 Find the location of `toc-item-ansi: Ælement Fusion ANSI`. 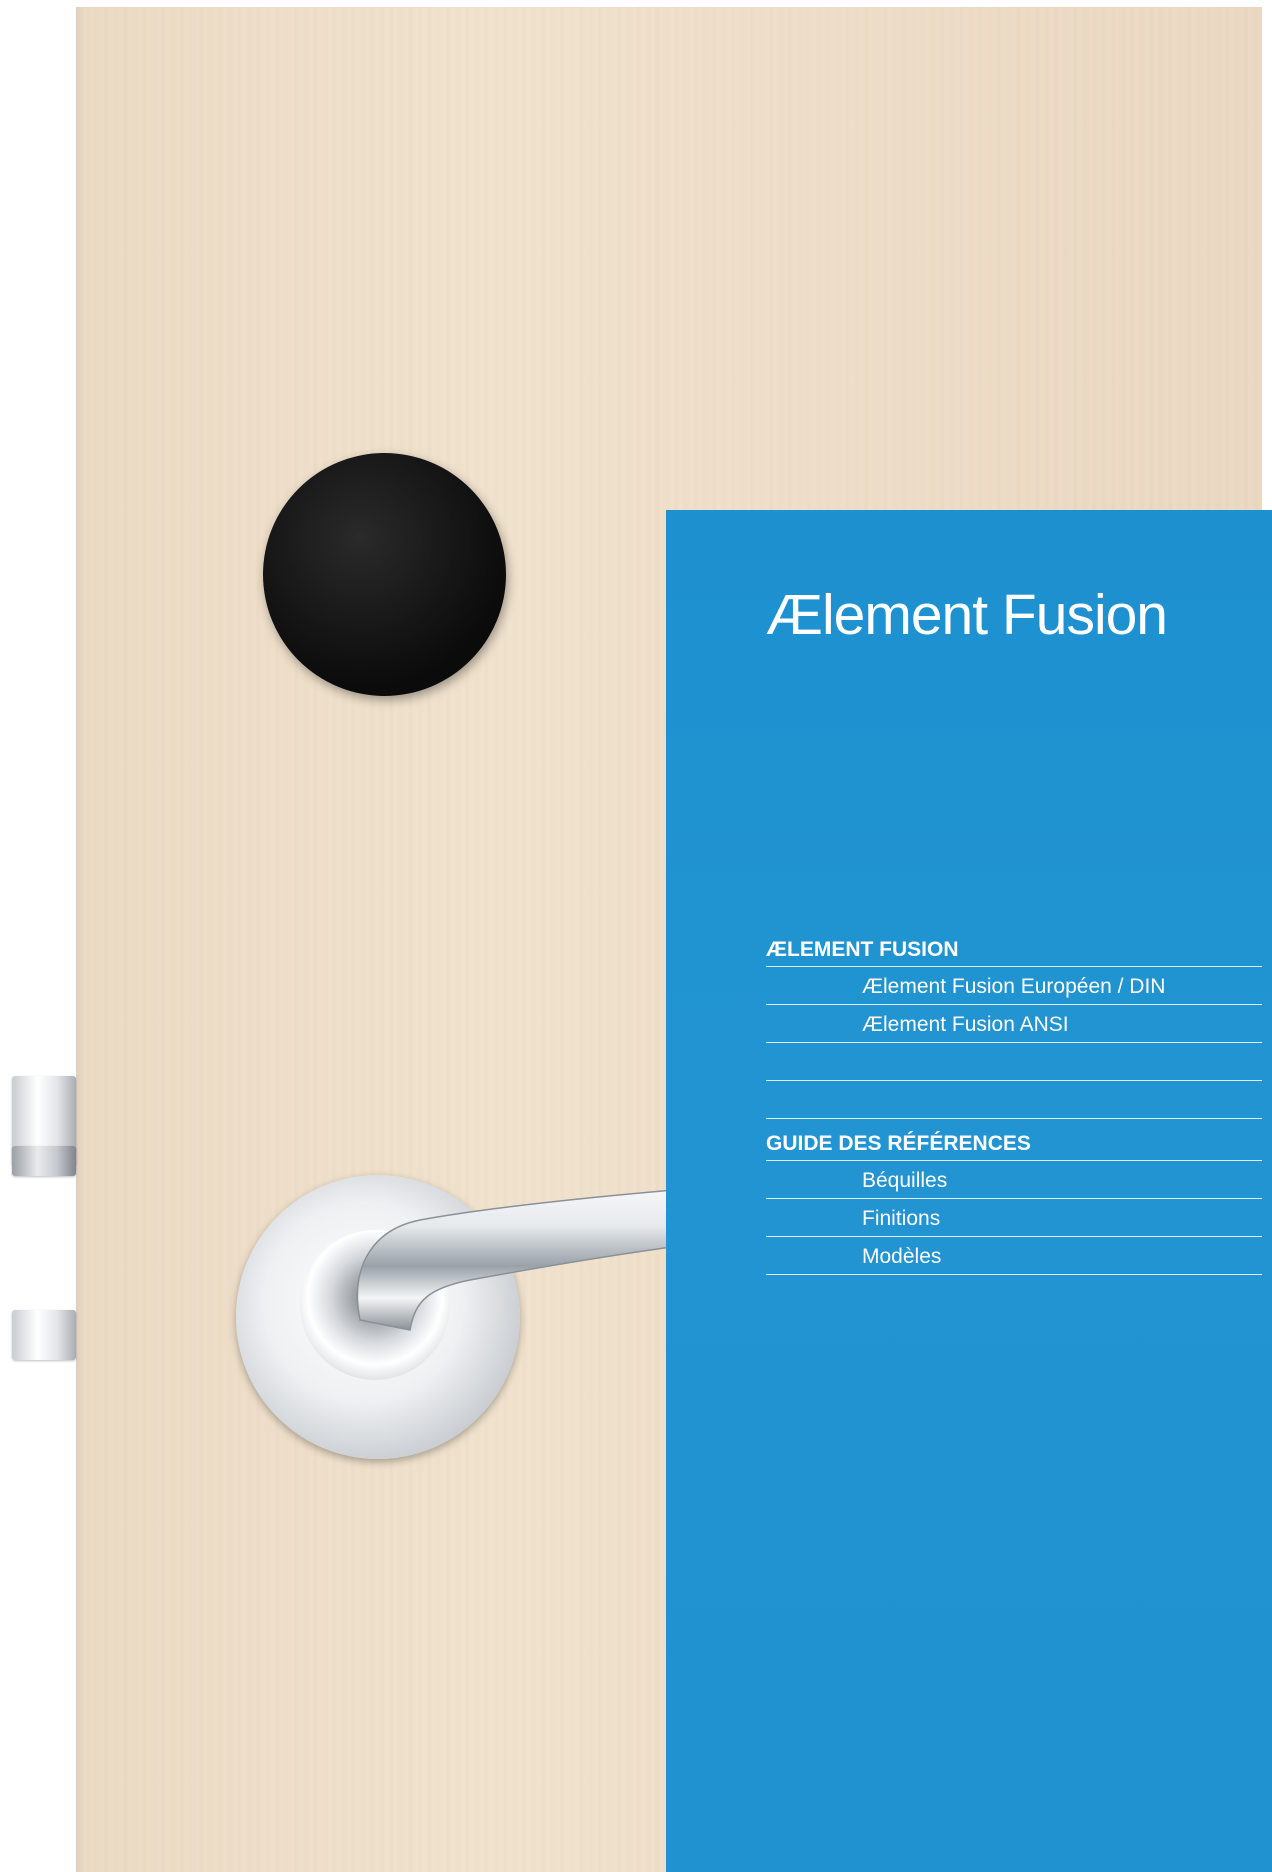

toc-item-ansi: Ælement Fusion ANSI is located at coordinates (1014, 1024).